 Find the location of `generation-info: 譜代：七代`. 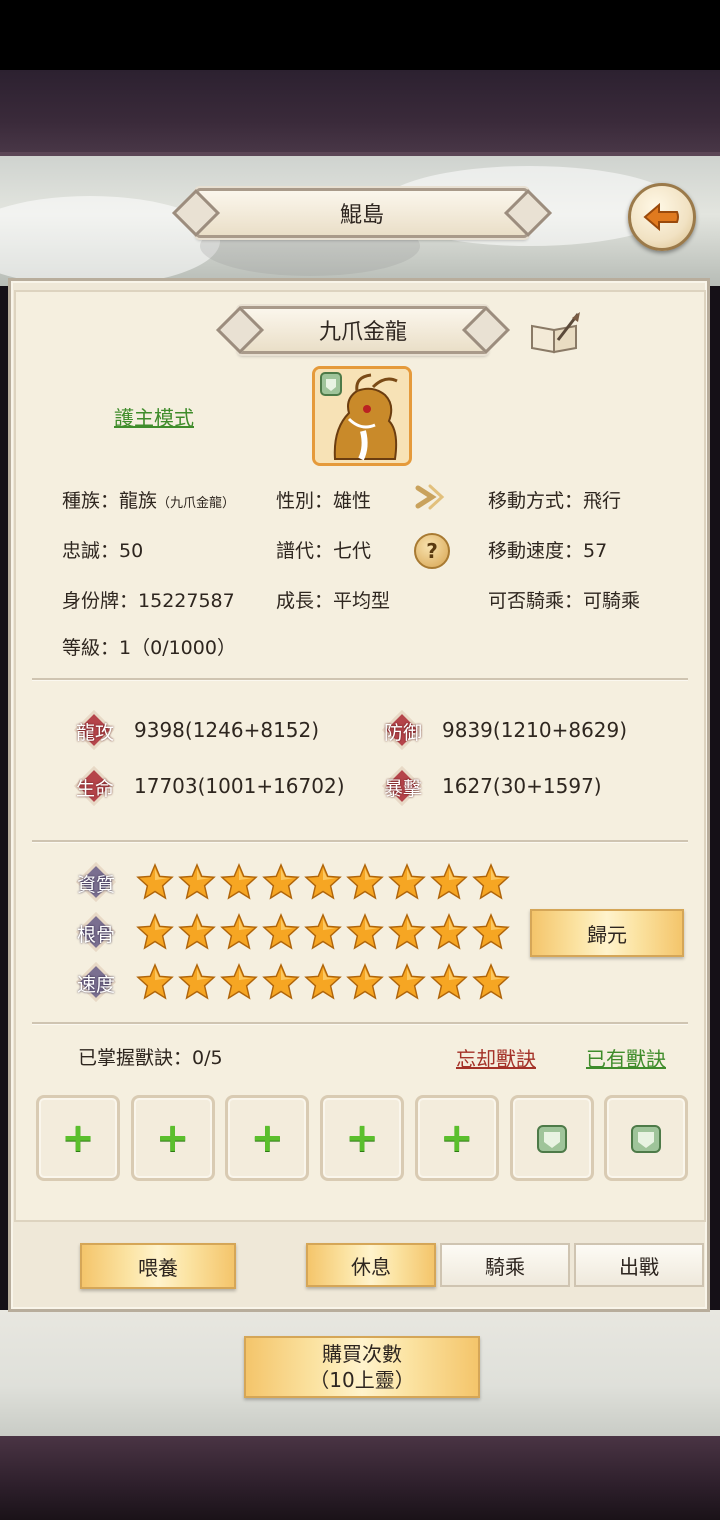

generation-info: 譜代：七代 is located at coordinates (324, 551).